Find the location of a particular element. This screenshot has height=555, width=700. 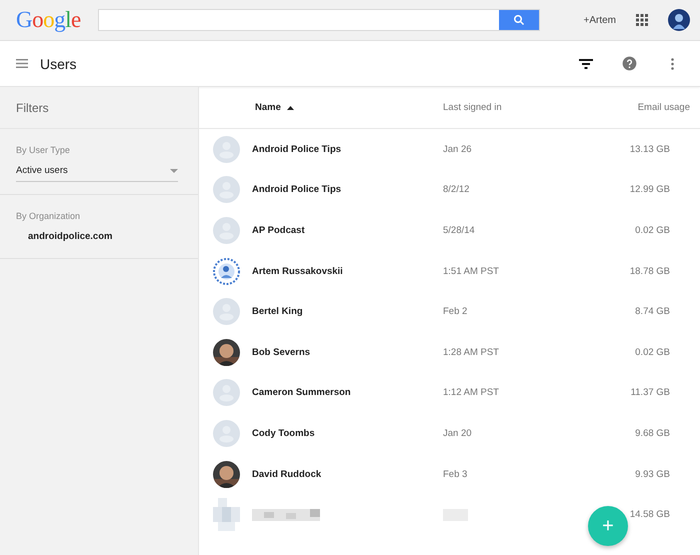

last-signed-in: Jan 20 is located at coordinates (457, 433).